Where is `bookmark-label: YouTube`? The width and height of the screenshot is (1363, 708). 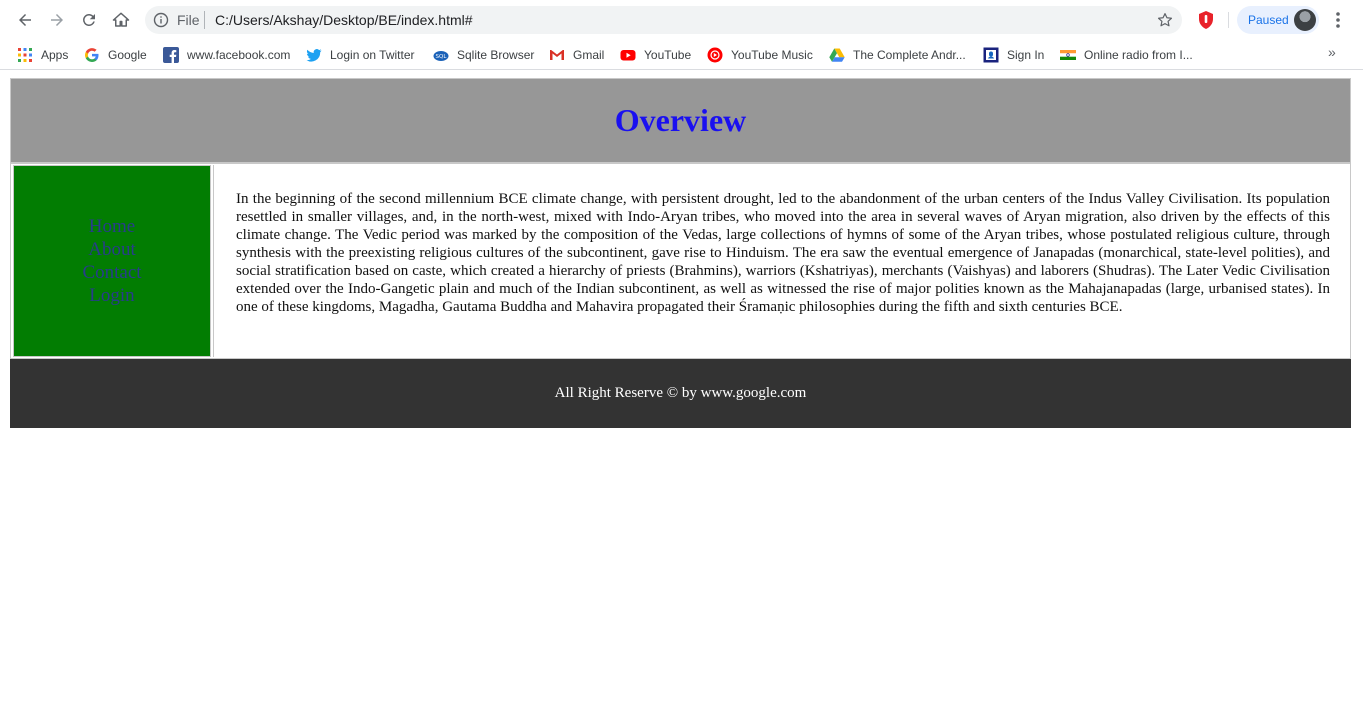
bookmark-label: YouTube is located at coordinates (668, 55).